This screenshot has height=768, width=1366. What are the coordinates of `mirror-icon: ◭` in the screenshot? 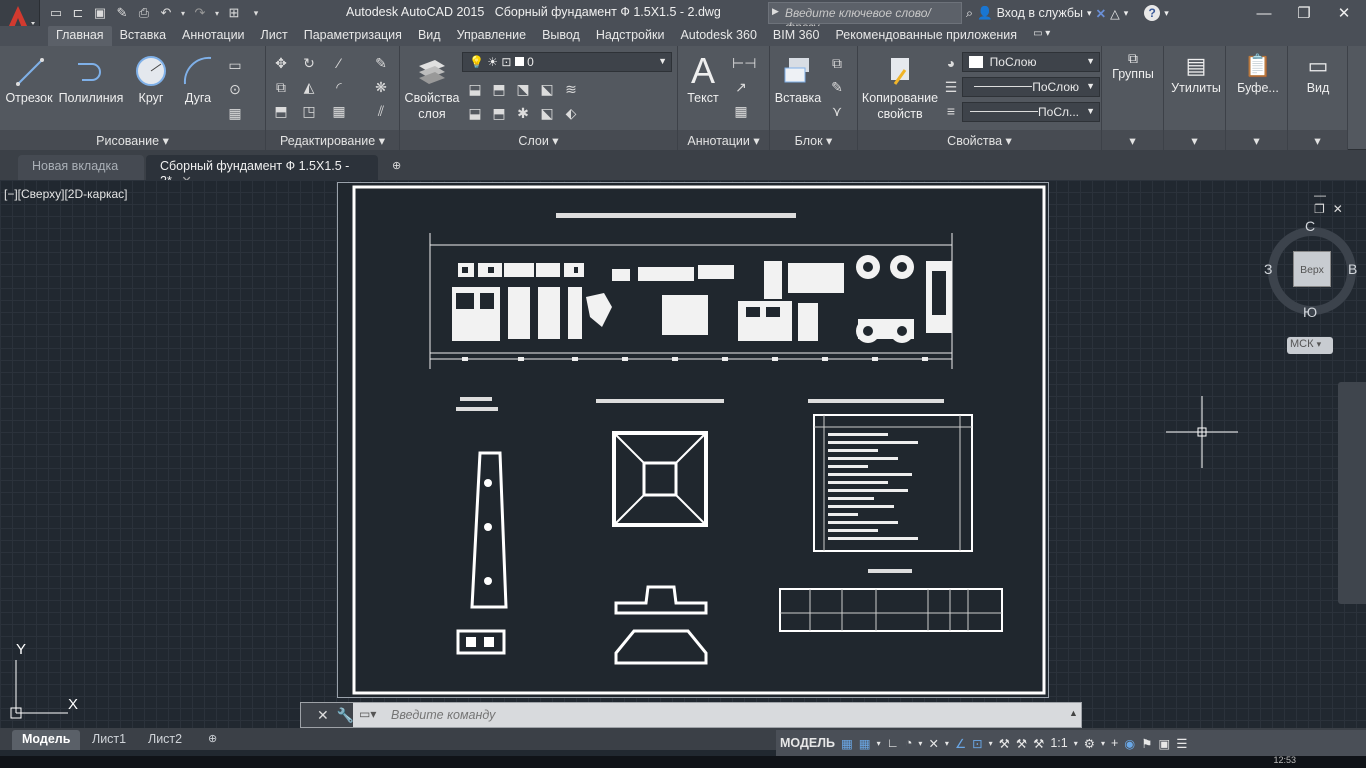 It's located at (309, 87).